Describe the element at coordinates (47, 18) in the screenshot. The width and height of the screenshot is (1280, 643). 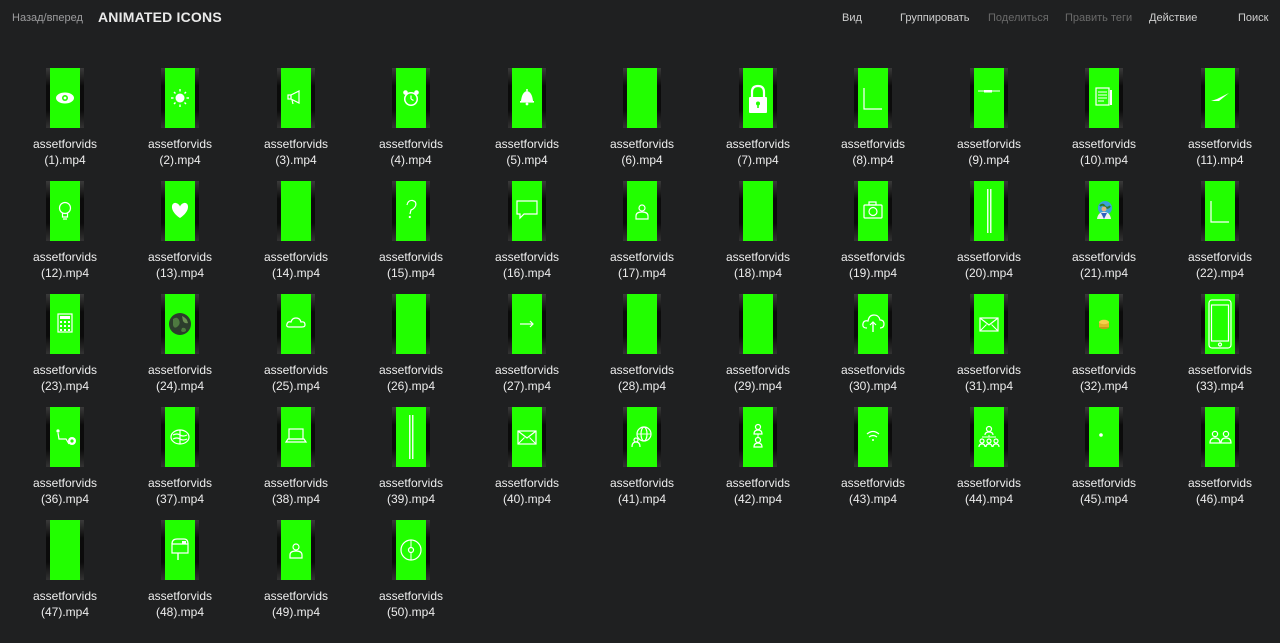
I see `back-forward-button: Назад/вперед` at that location.